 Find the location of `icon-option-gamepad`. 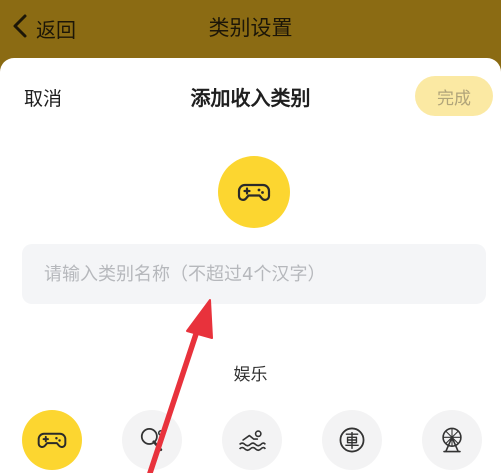

icon-option-gamepad is located at coordinates (52, 440).